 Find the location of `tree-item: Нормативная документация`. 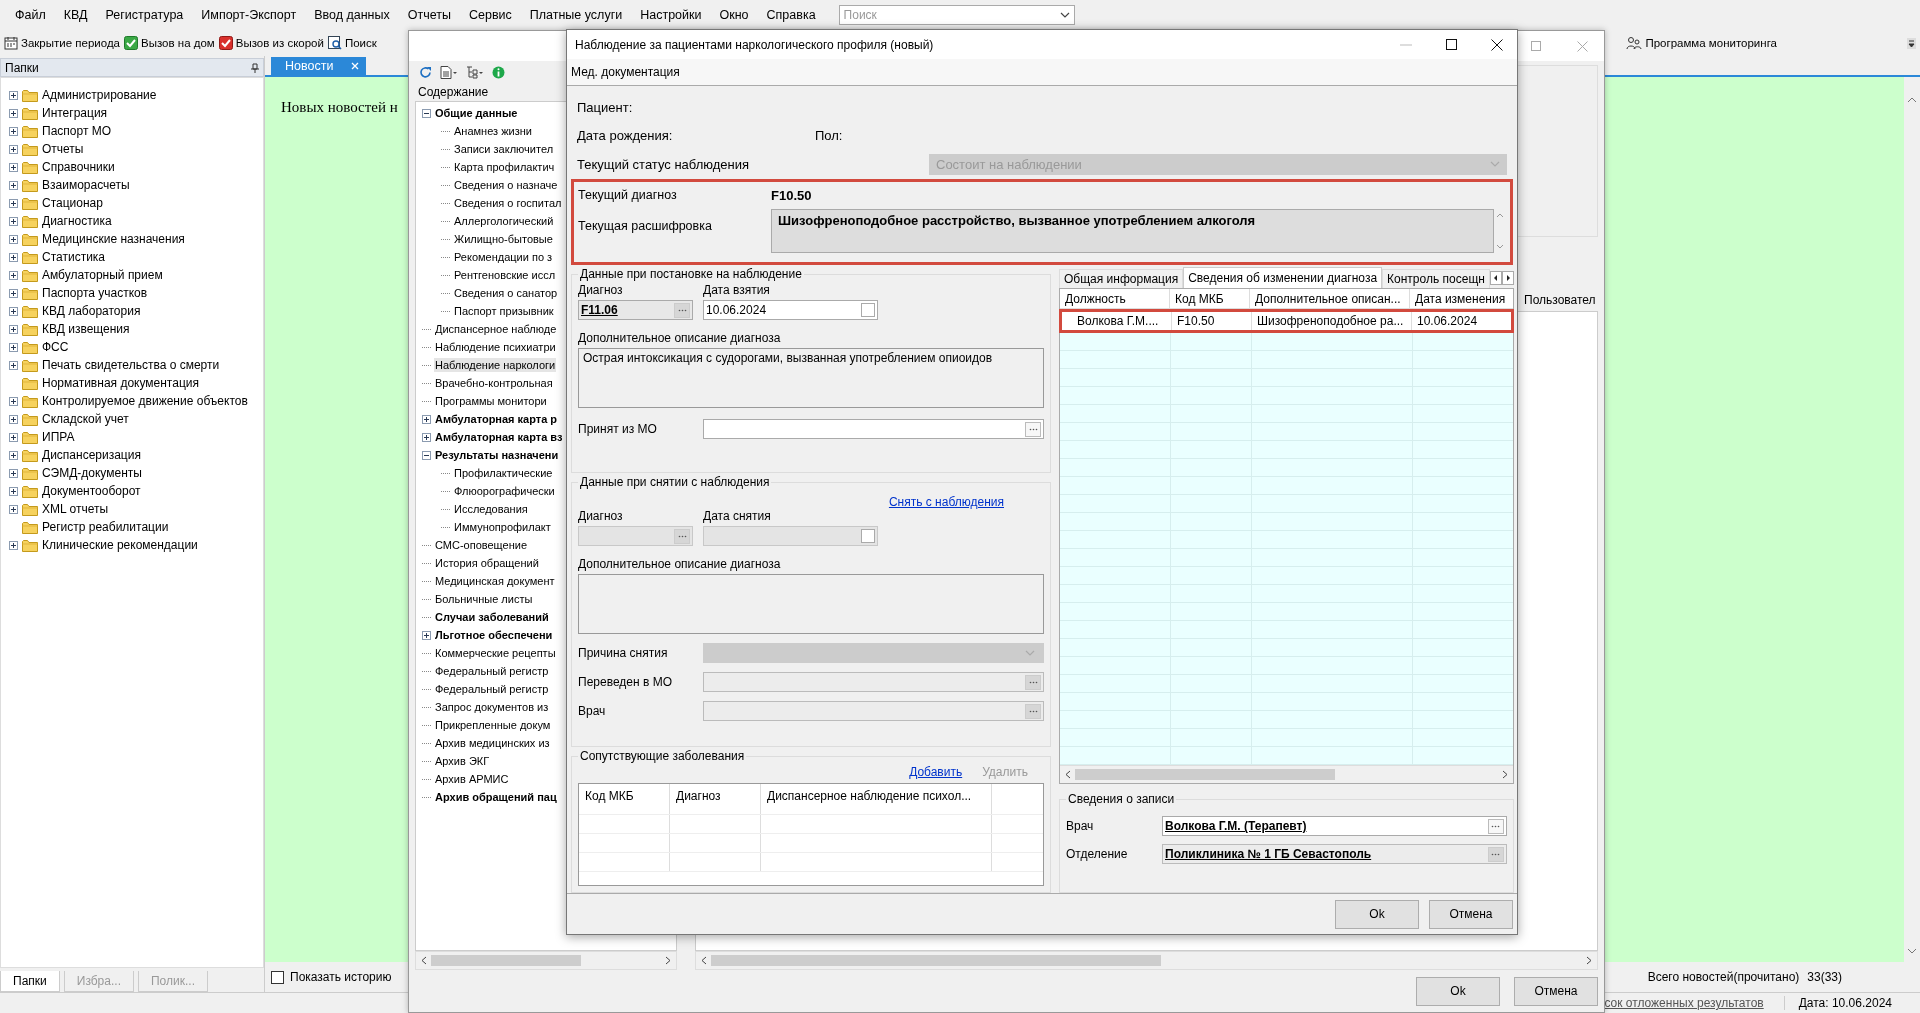

tree-item: Нормативная документация is located at coordinates (120, 383).